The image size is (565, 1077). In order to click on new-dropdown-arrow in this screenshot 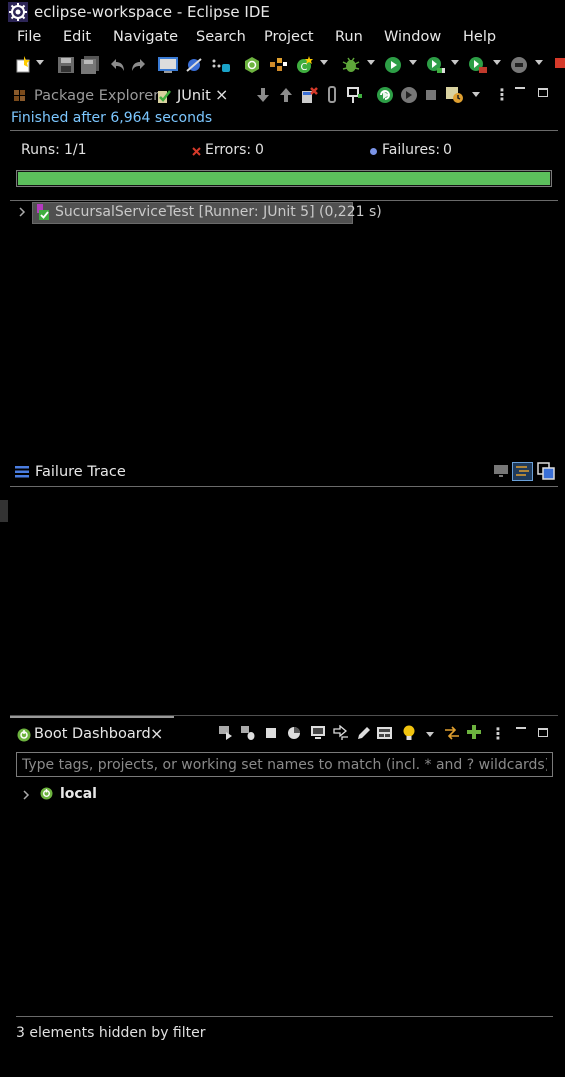, I will do `click(40, 62)`.